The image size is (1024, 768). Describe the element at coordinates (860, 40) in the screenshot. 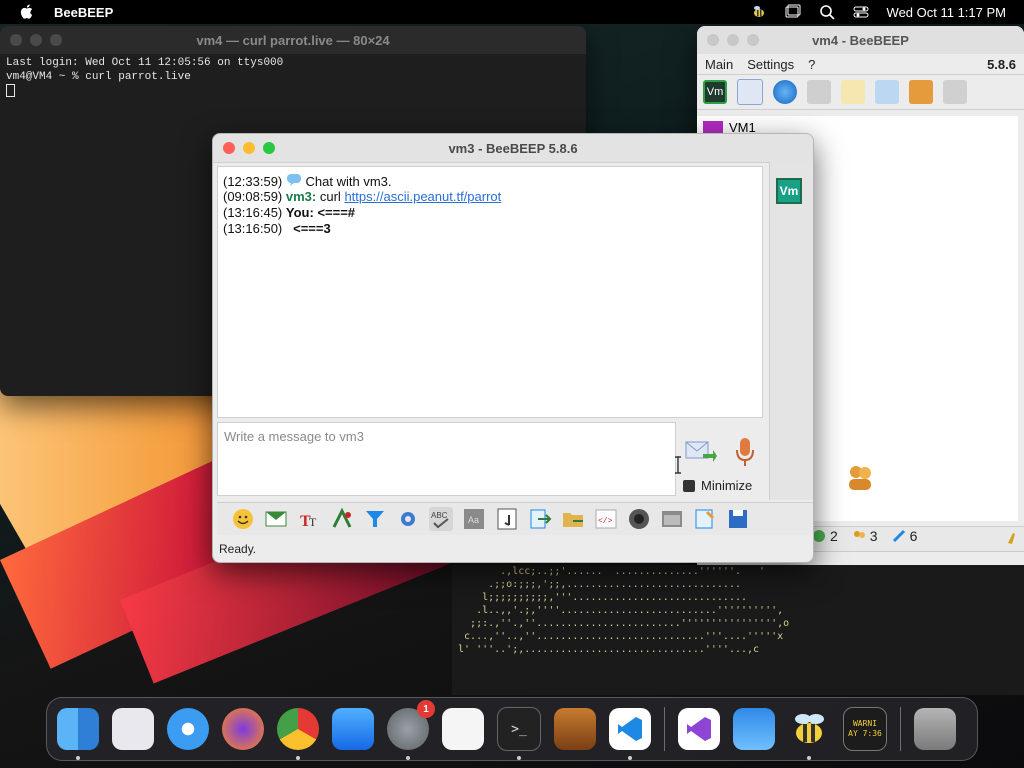

I see `beebeep-main-titlebar: vm4 - BeeBEEP` at that location.